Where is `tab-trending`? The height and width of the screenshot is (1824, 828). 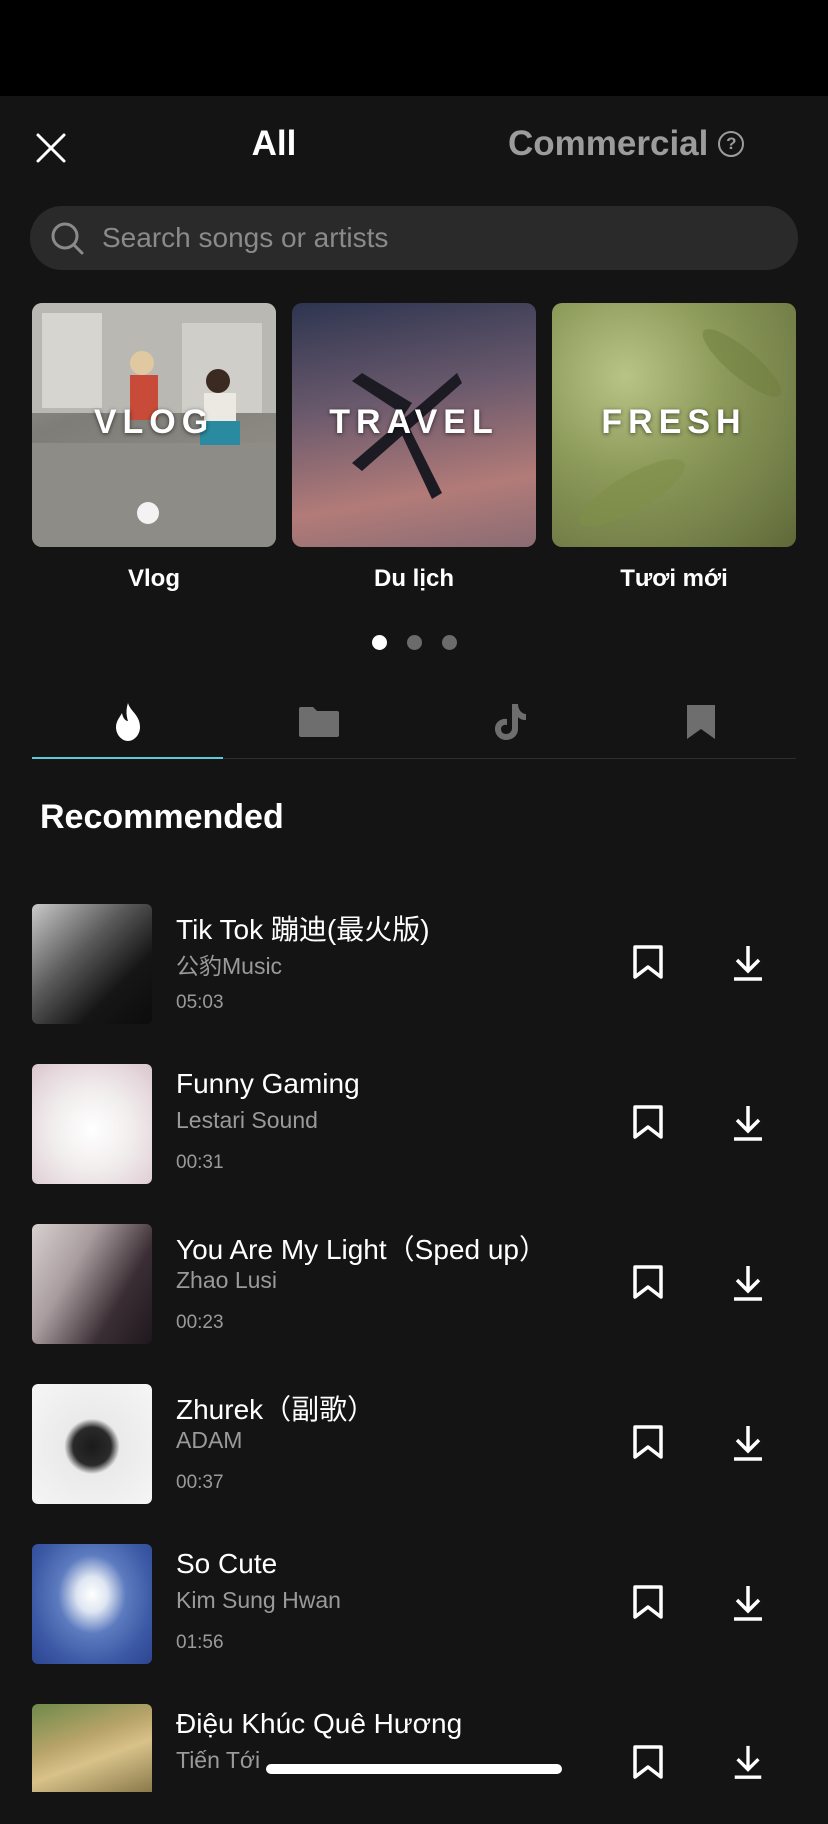
tab-trending is located at coordinates (127, 722).